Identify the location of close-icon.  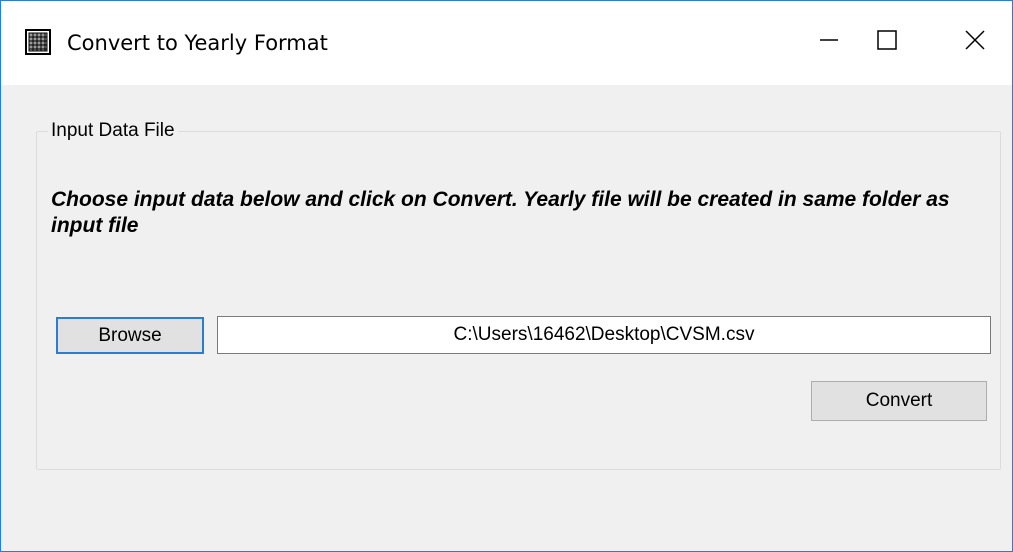
(975, 42).